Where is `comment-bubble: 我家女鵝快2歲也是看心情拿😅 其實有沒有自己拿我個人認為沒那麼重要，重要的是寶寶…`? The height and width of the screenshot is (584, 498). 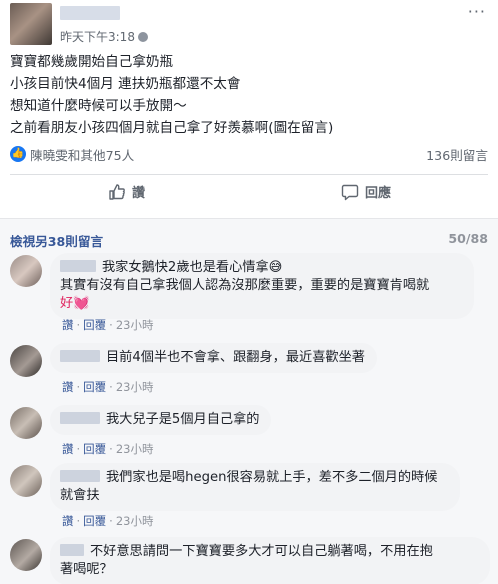
comment-bubble: 我家女鵝快2歲也是看心情拿😅 其實有沒有自己拿我個人認為沒那麼重要，重要的是寶寶… is located at coordinates (262, 286).